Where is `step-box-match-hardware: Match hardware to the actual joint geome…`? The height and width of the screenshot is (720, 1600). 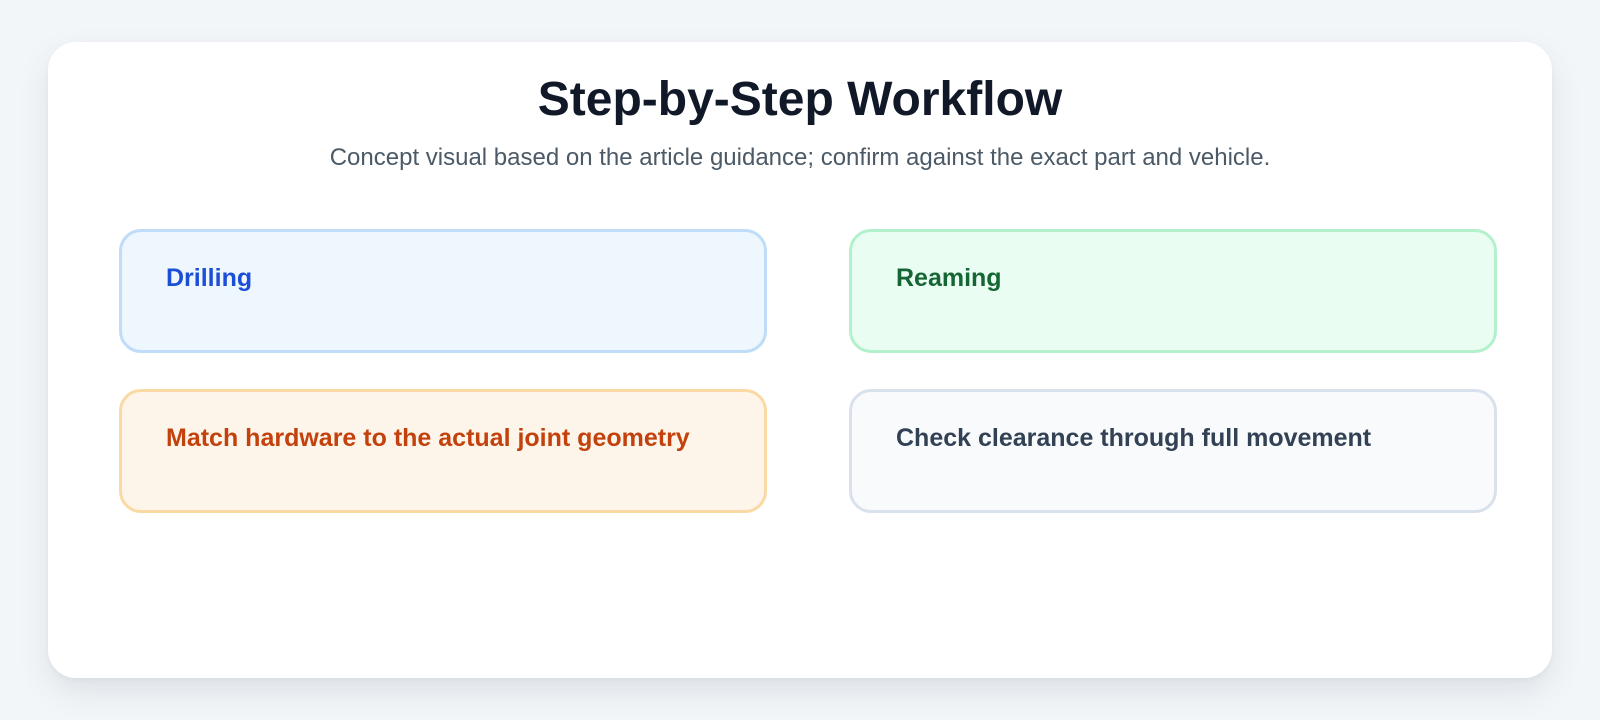 step-box-match-hardware: Match hardware to the actual joint geome… is located at coordinates (443, 451).